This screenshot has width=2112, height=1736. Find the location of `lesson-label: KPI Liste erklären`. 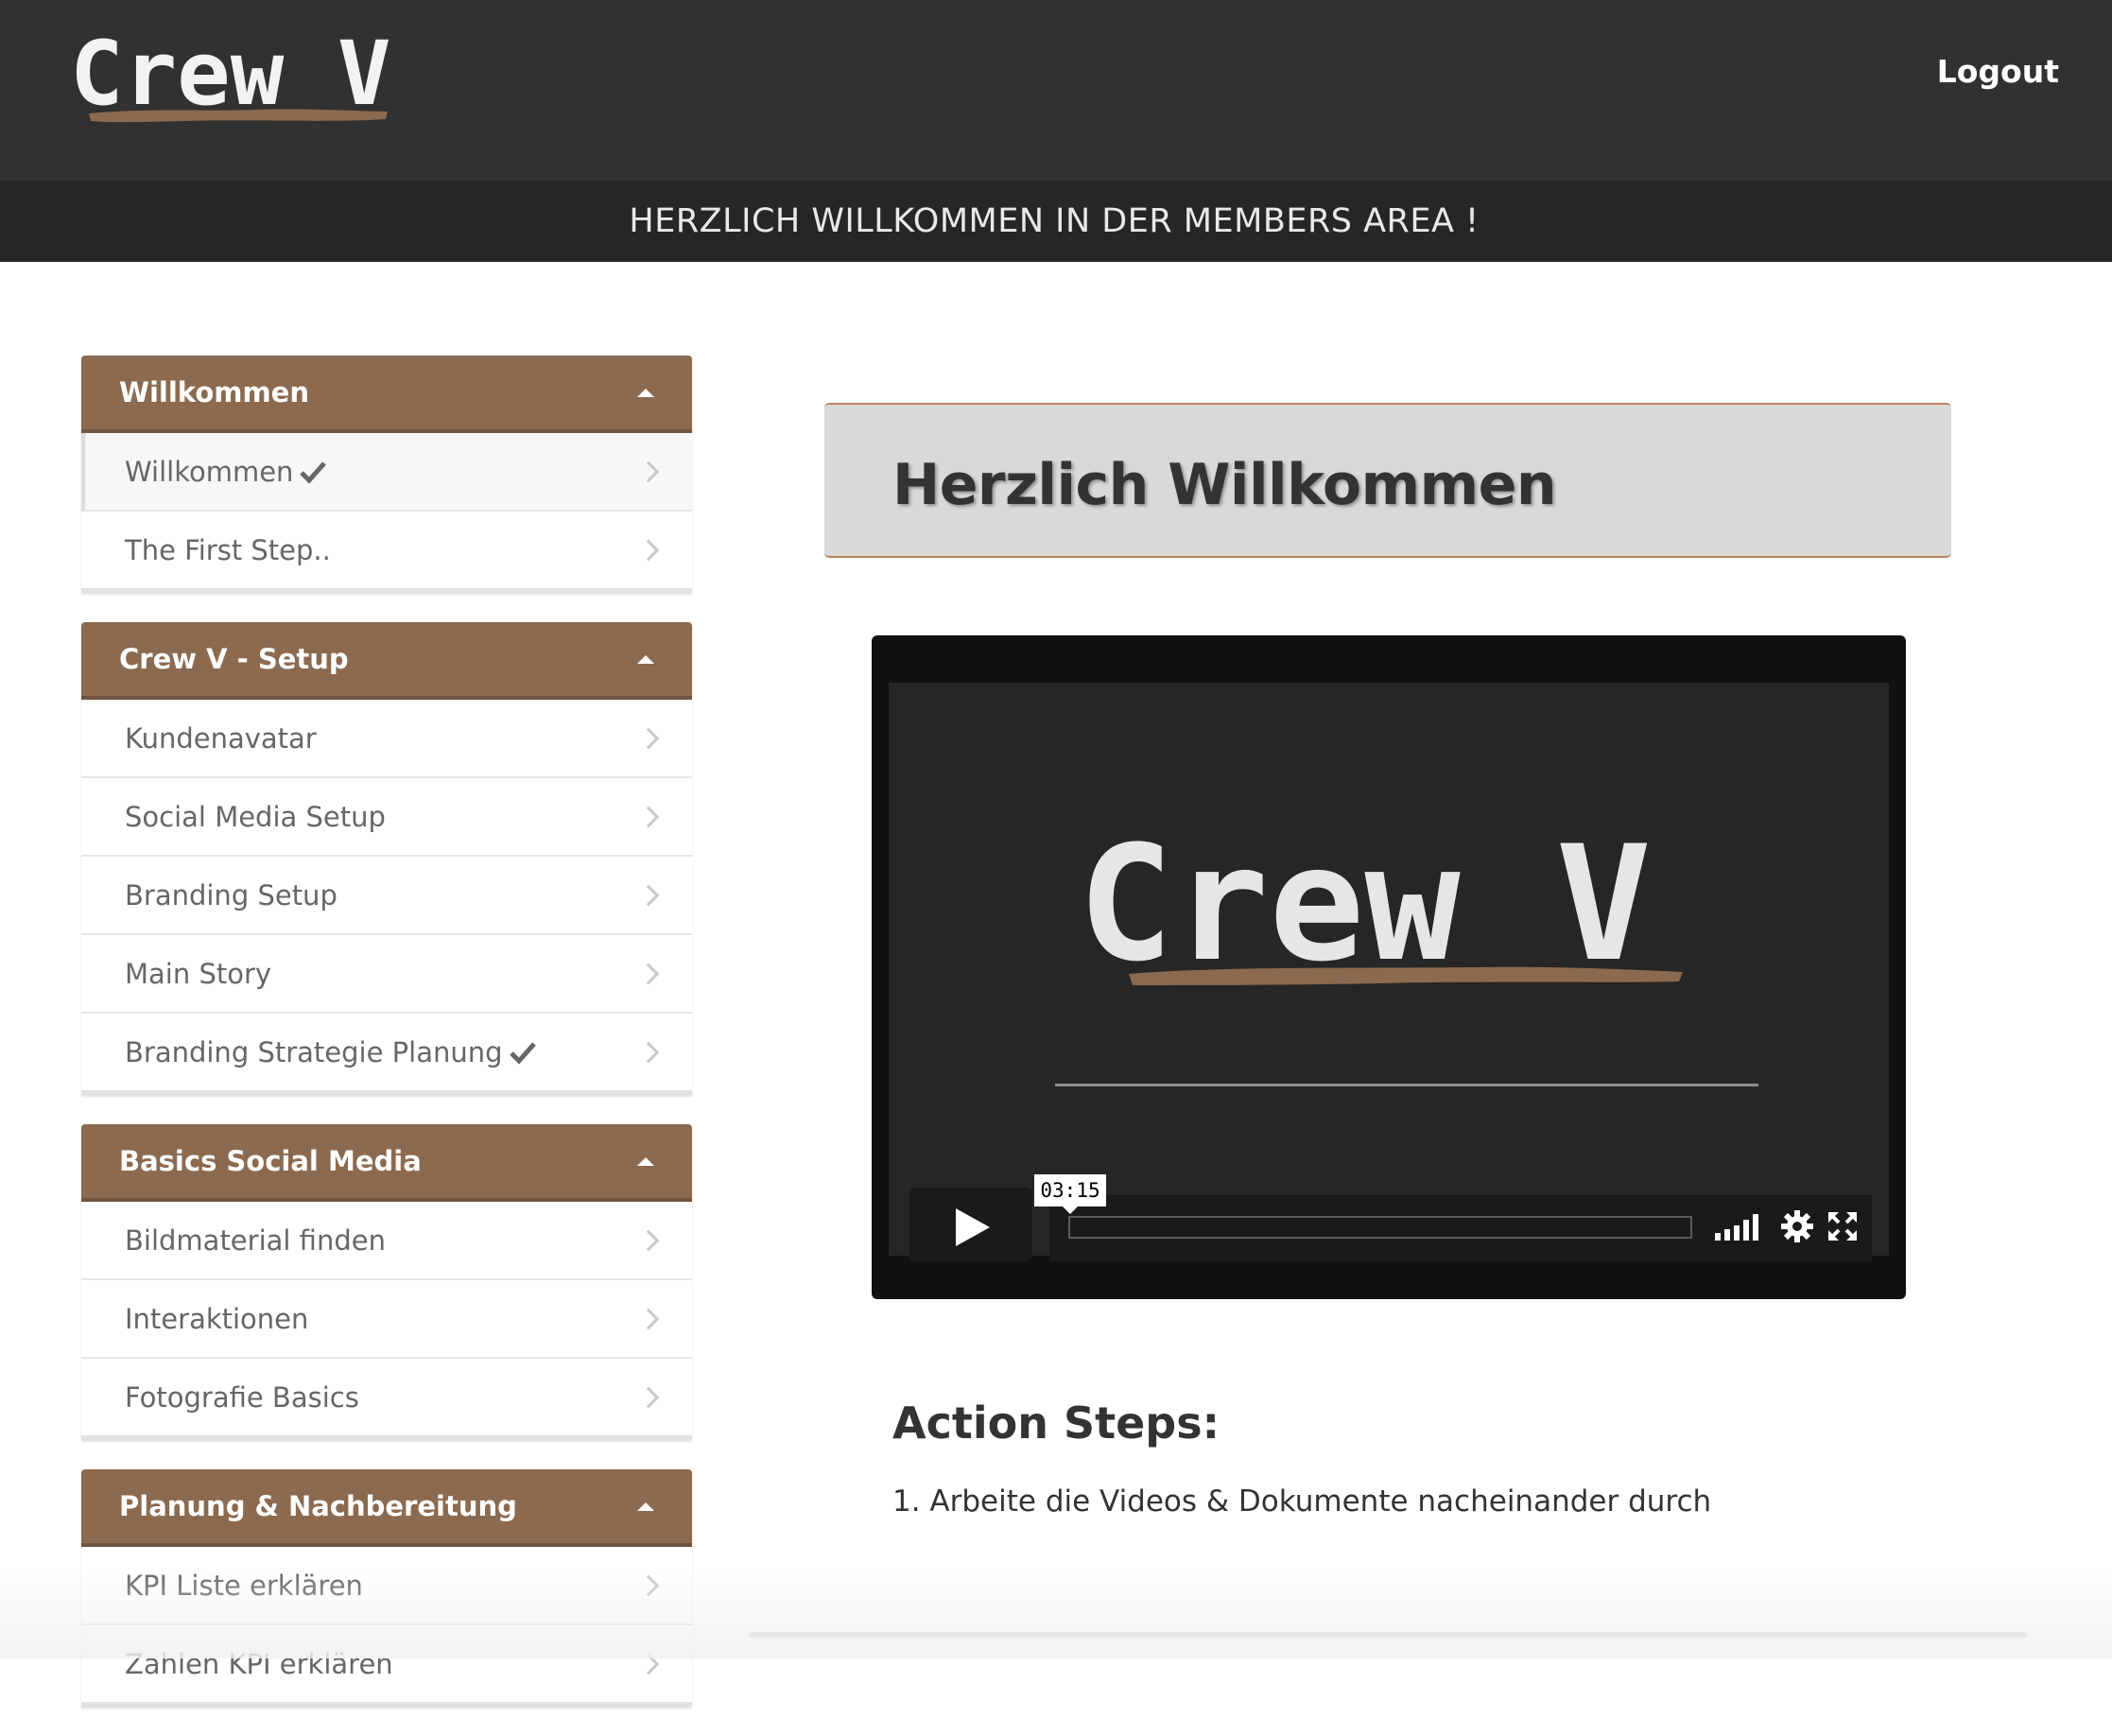

lesson-label: KPI Liste erklären is located at coordinates (244, 1585).